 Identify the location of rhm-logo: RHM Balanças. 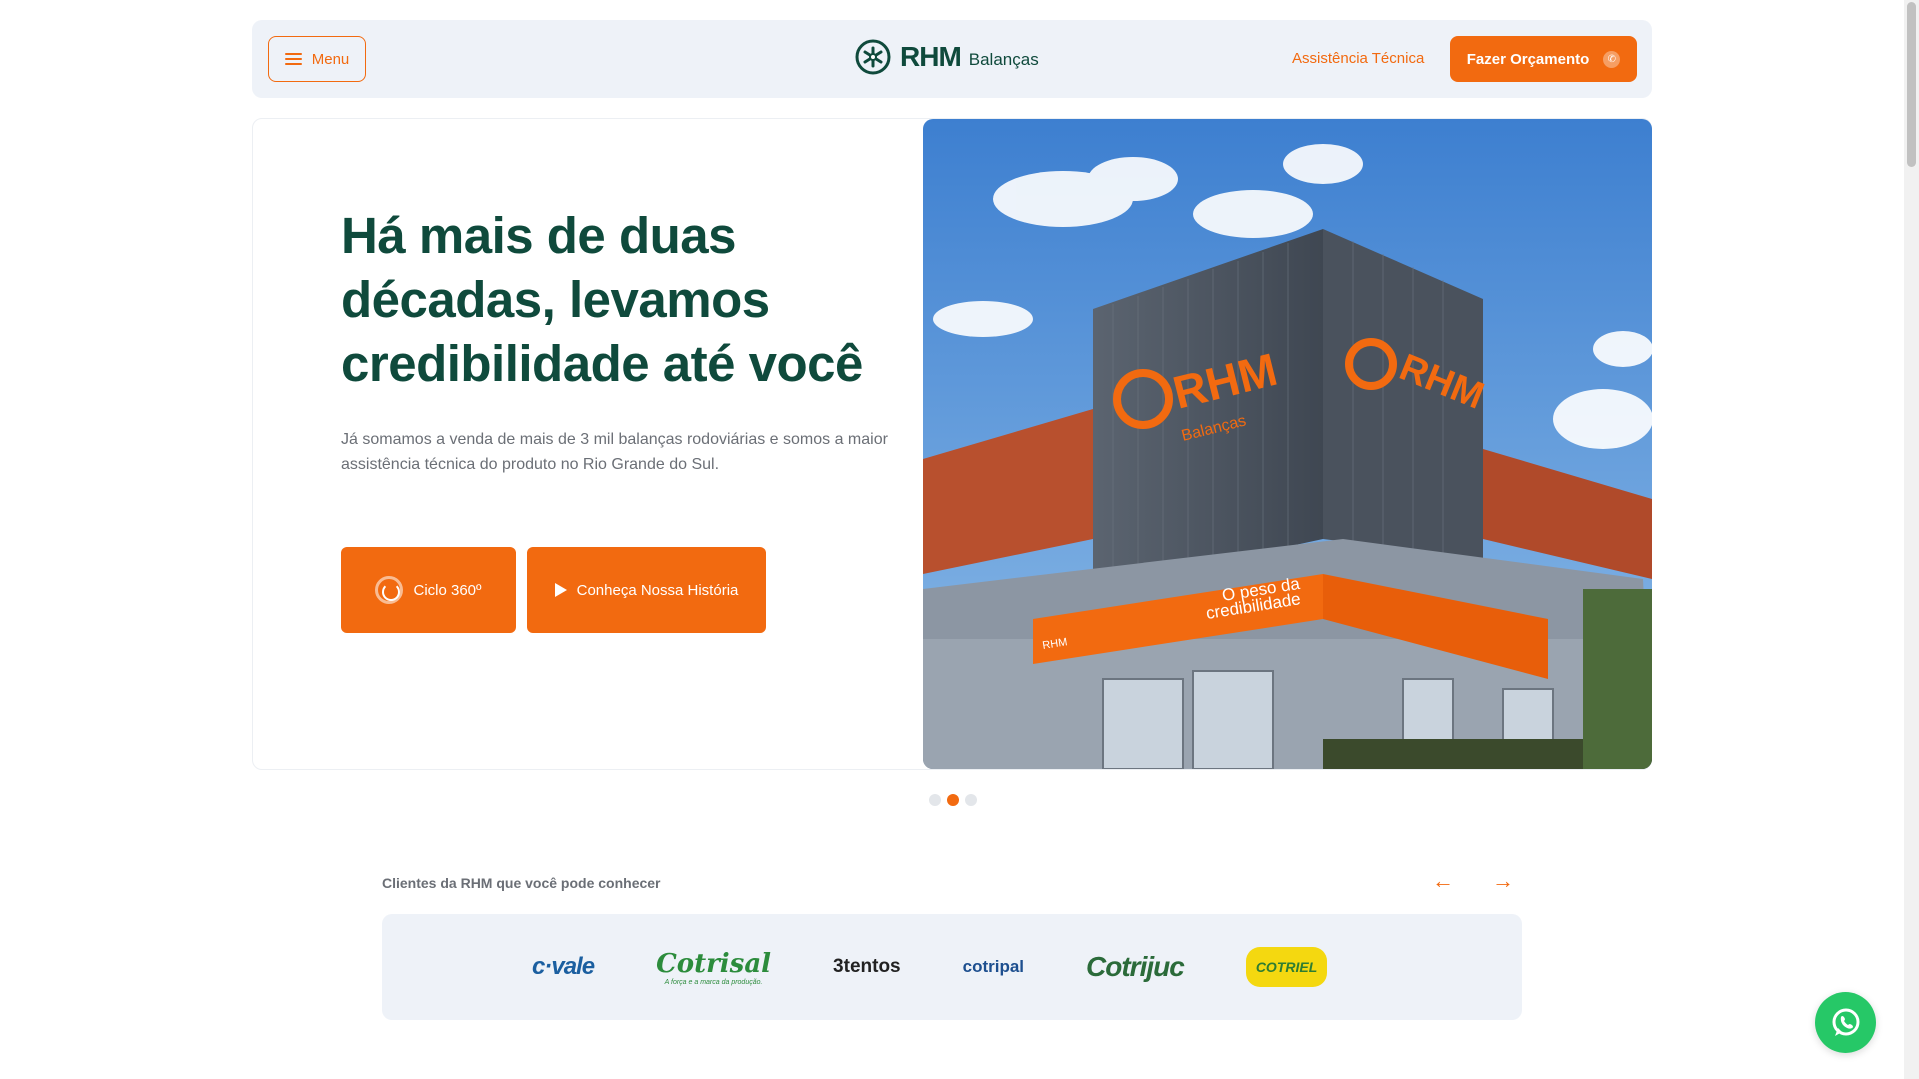
(946, 57).